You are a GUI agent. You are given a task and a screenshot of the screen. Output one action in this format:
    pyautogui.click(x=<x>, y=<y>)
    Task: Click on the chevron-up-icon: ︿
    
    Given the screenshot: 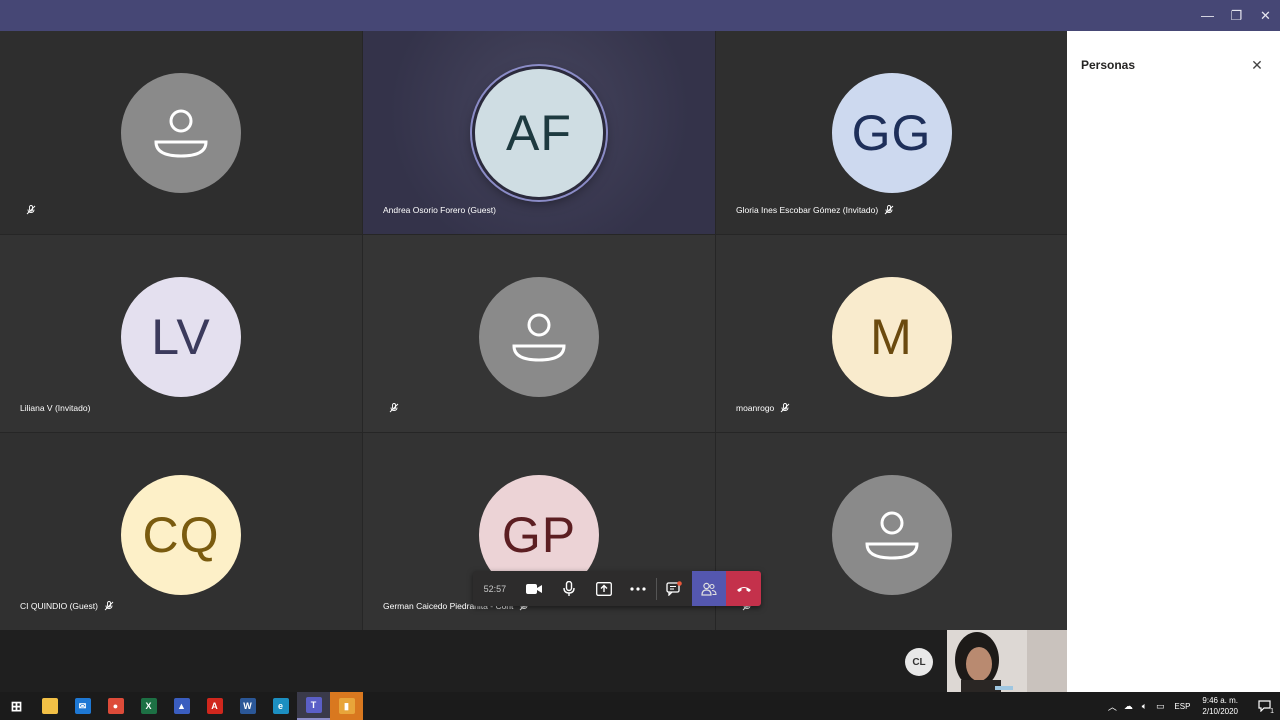 What is the action you would take?
    pyautogui.click(x=1112, y=706)
    